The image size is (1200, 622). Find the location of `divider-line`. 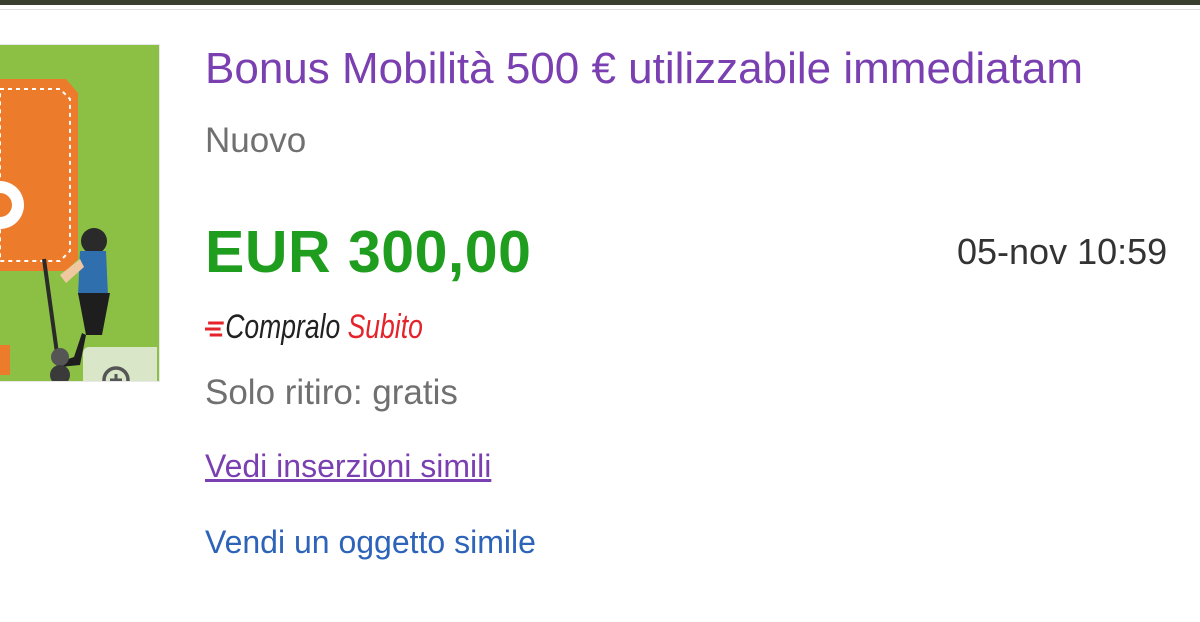

divider-line is located at coordinates (600, 9).